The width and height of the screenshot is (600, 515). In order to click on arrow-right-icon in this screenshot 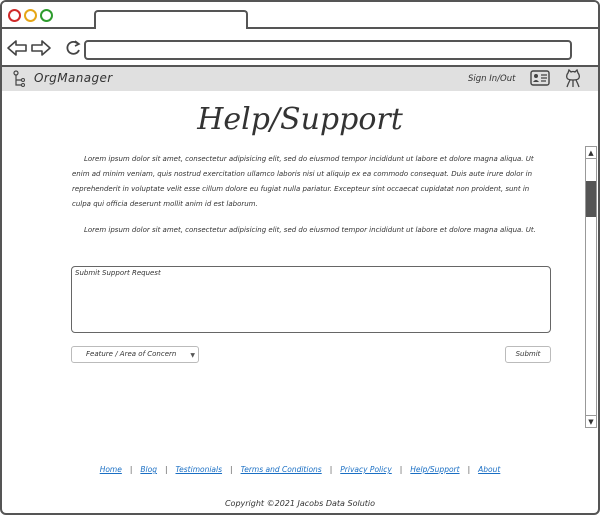, I will do `click(41, 48)`.